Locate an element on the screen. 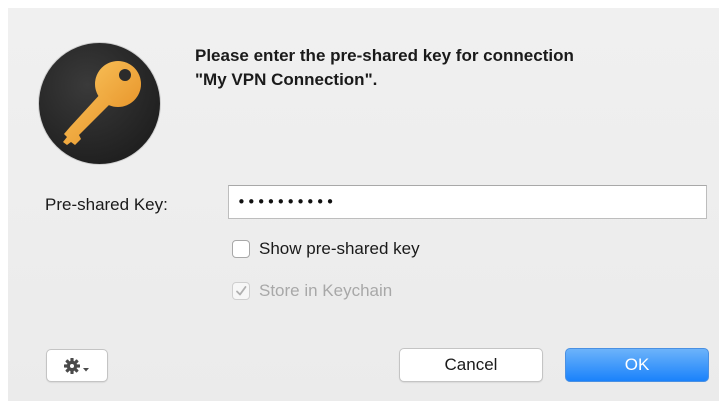 The width and height of the screenshot is (721, 401). gear-icon is located at coordinates (76, 365).